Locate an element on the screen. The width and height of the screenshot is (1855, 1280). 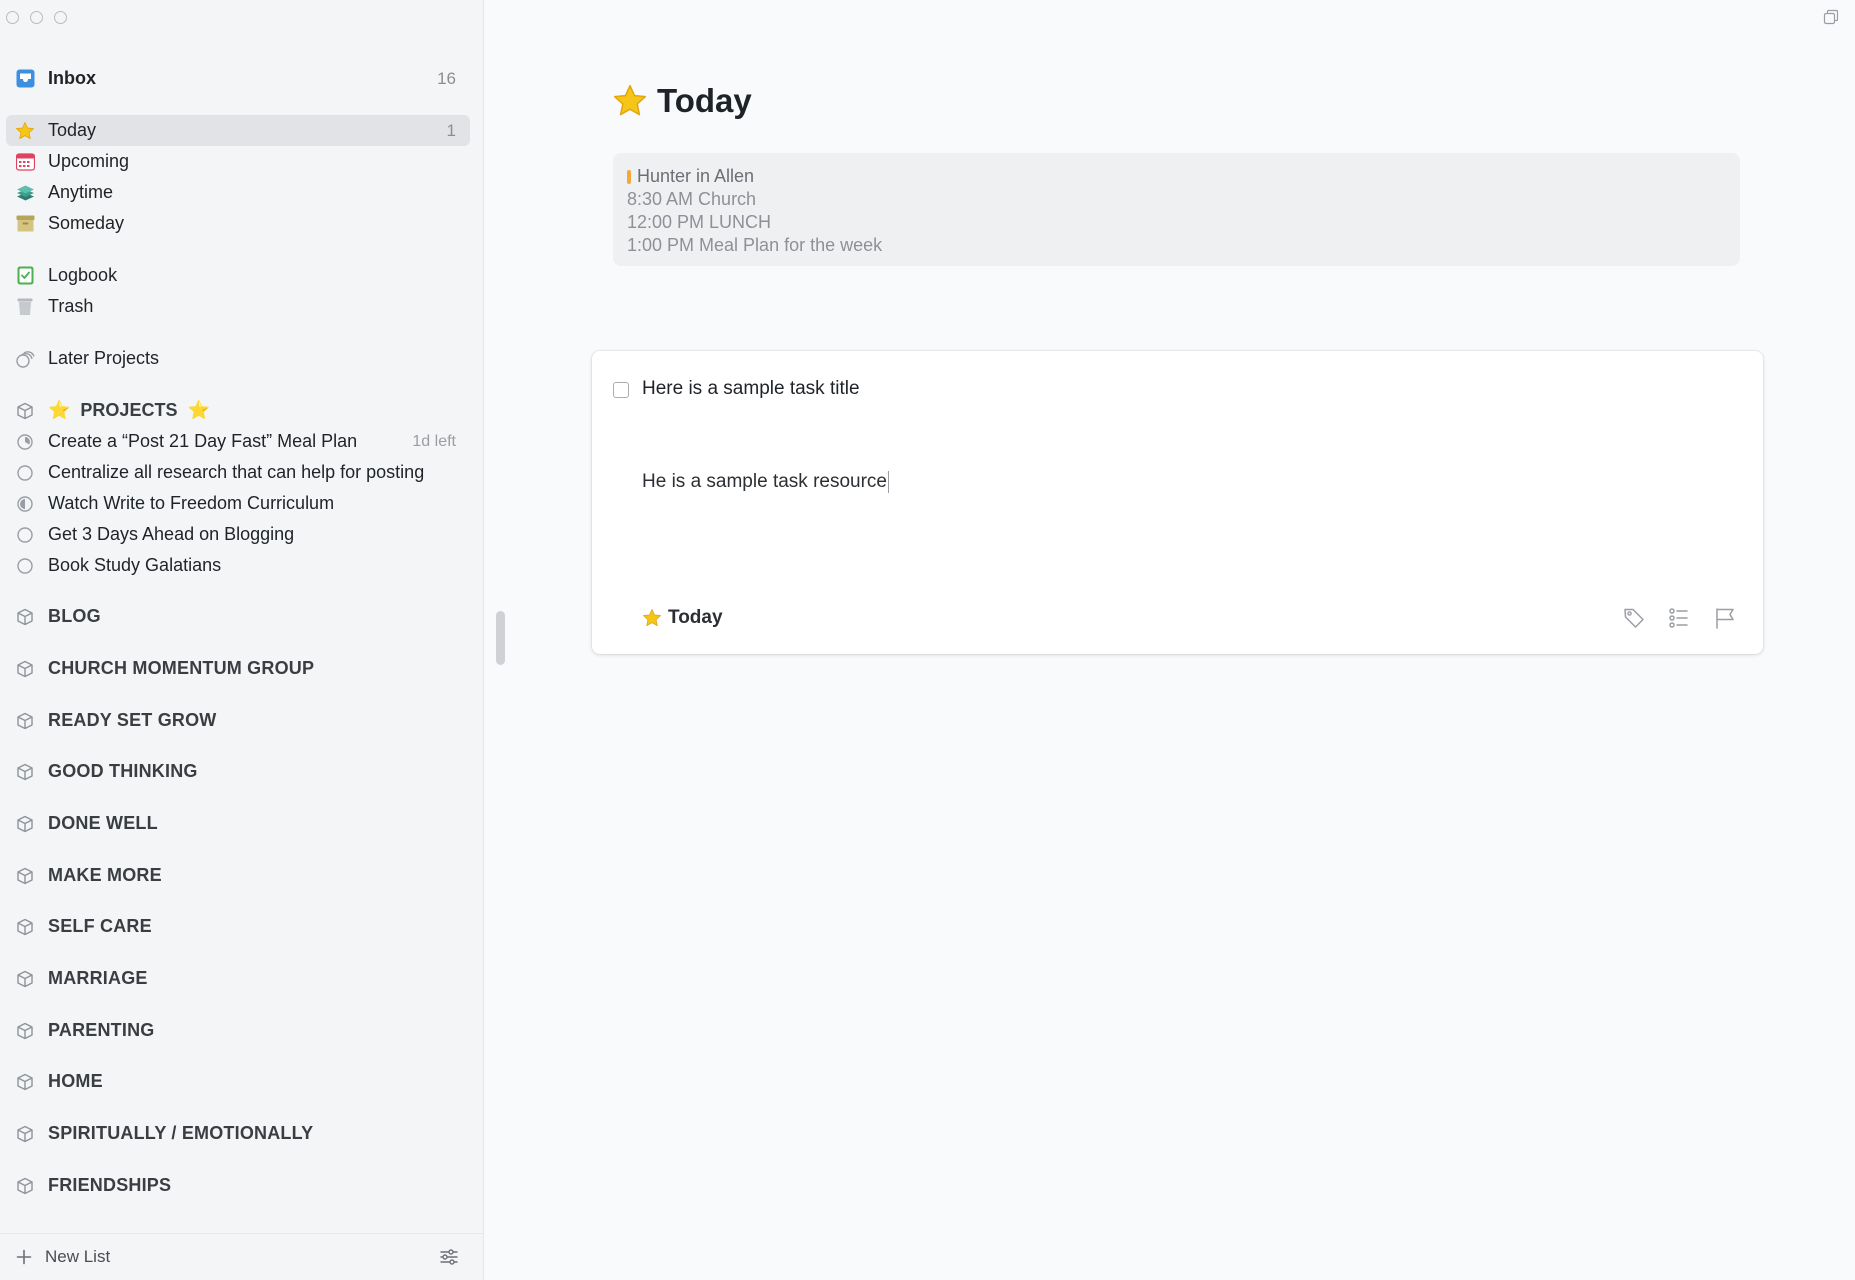
trash-icon is located at coordinates (25, 307).